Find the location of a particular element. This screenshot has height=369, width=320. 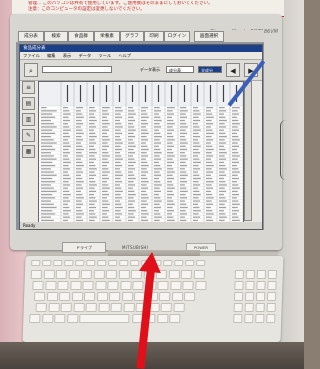

menu-item: データ is located at coordinates (85, 55).